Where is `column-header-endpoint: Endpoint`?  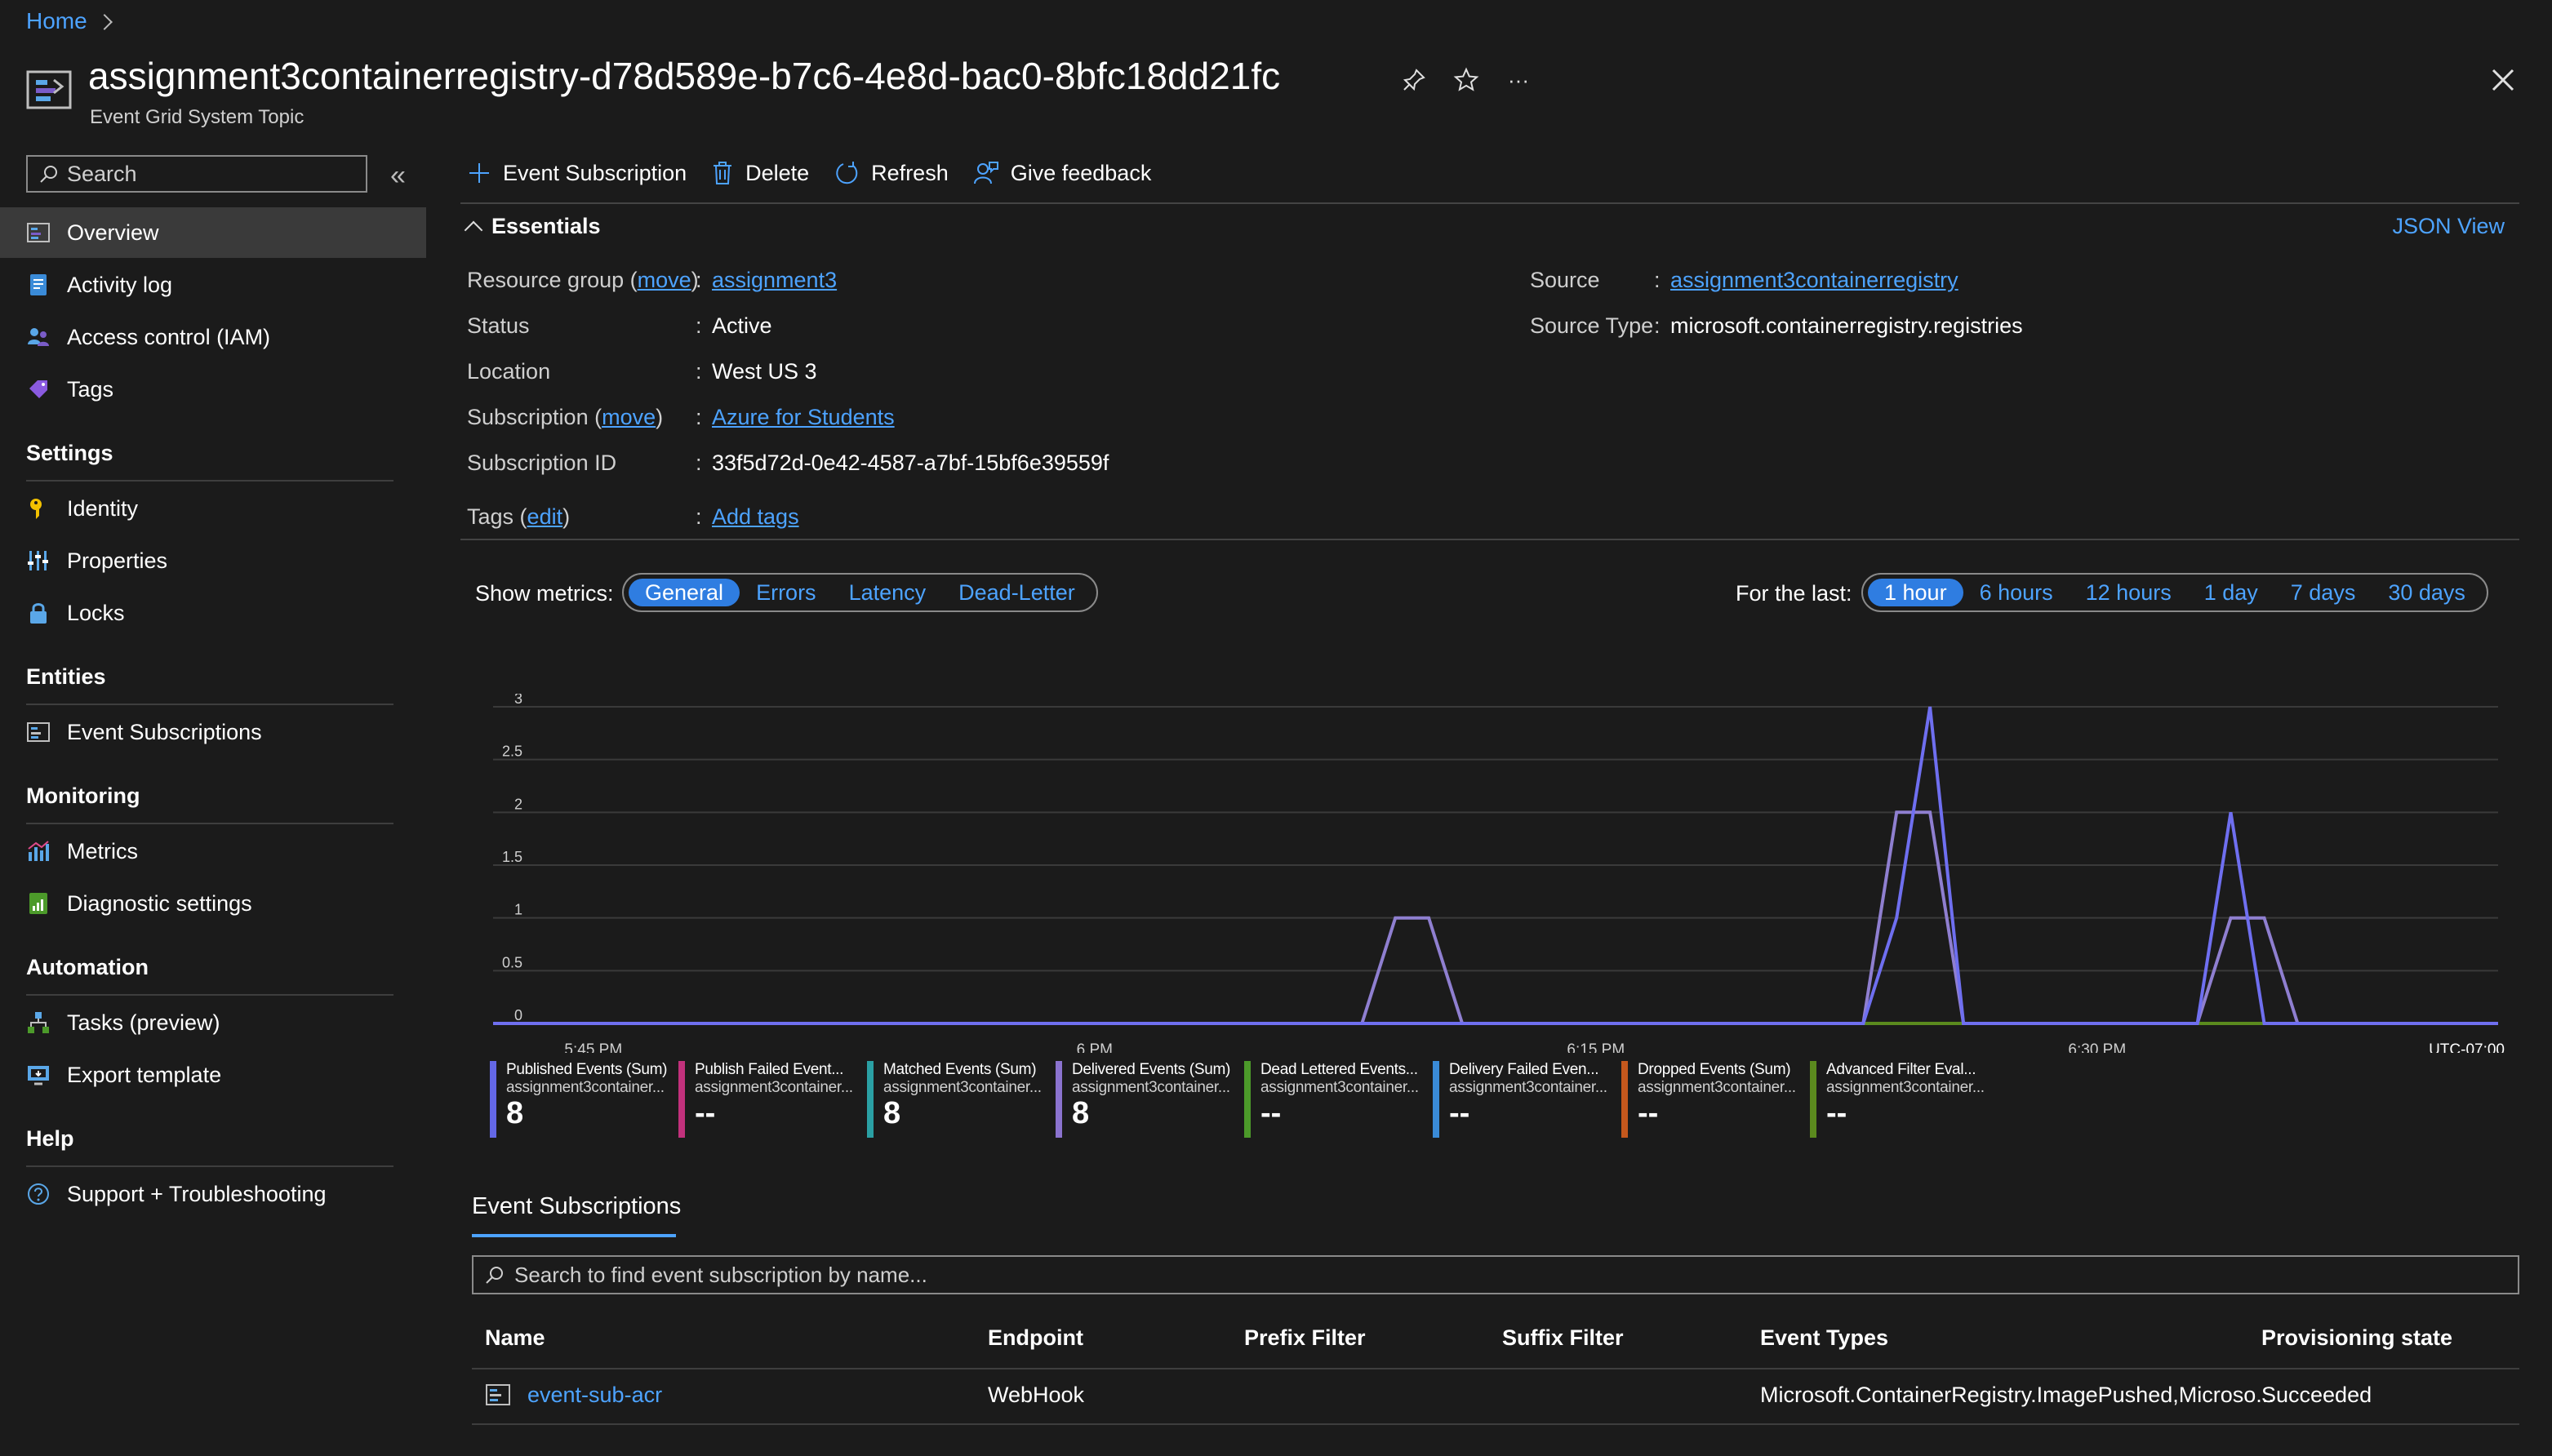
column-header-endpoint: Endpoint is located at coordinates (1036, 1338).